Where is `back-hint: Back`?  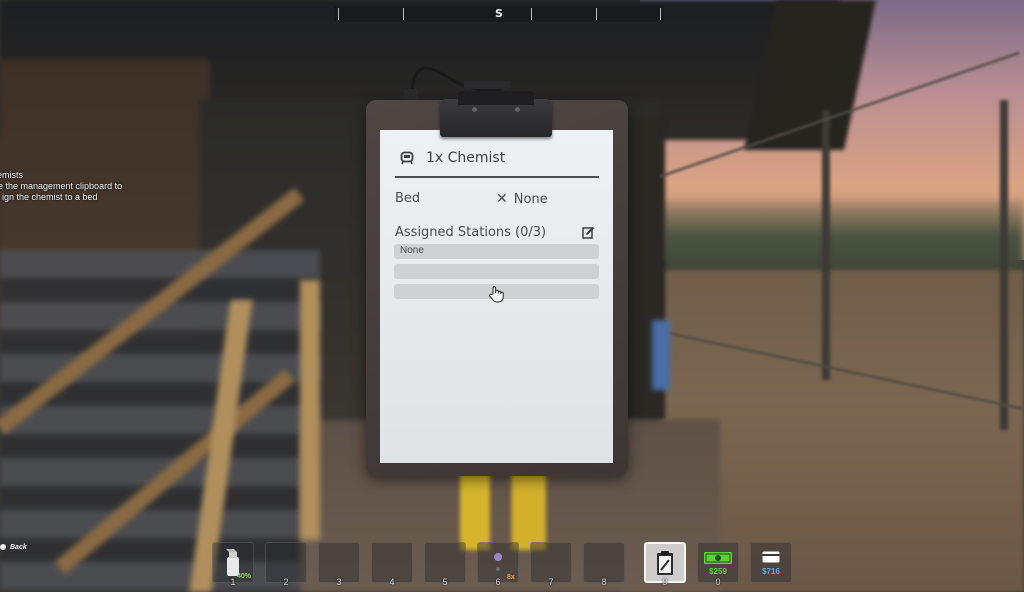
back-hint: Back is located at coordinates (13, 547).